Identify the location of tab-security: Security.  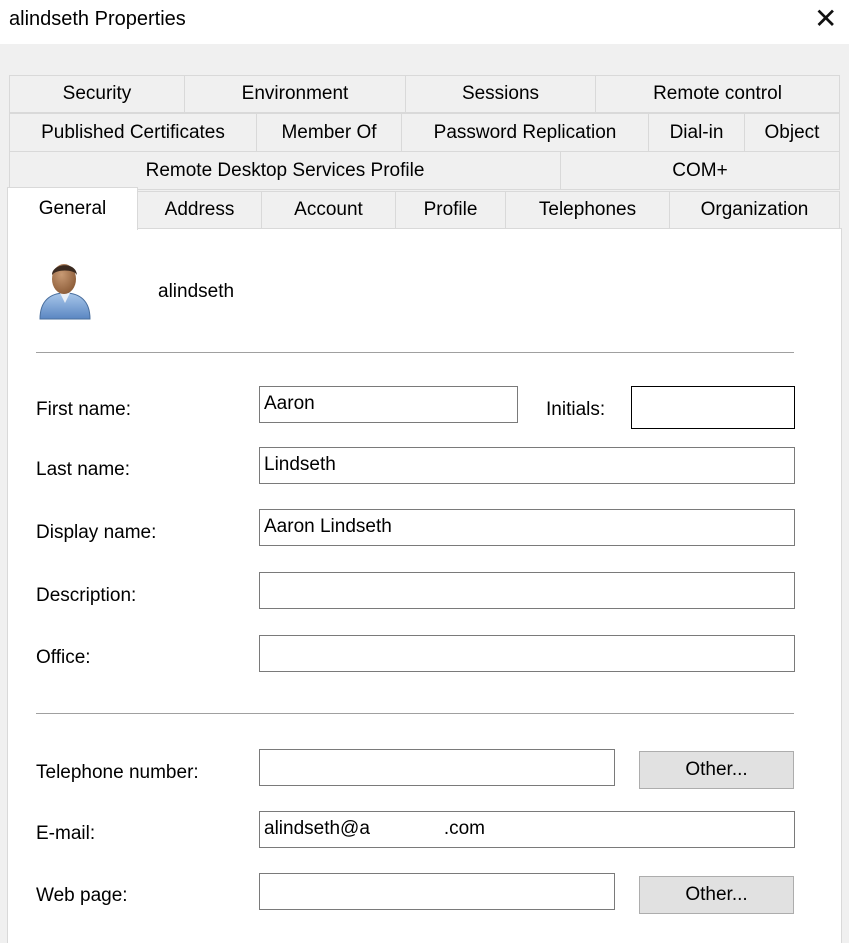
(97, 94).